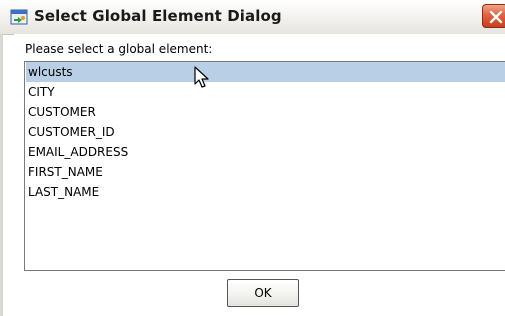  I want to click on list-item-email-address: EMAIL_ADDRESS, so click(265, 152).